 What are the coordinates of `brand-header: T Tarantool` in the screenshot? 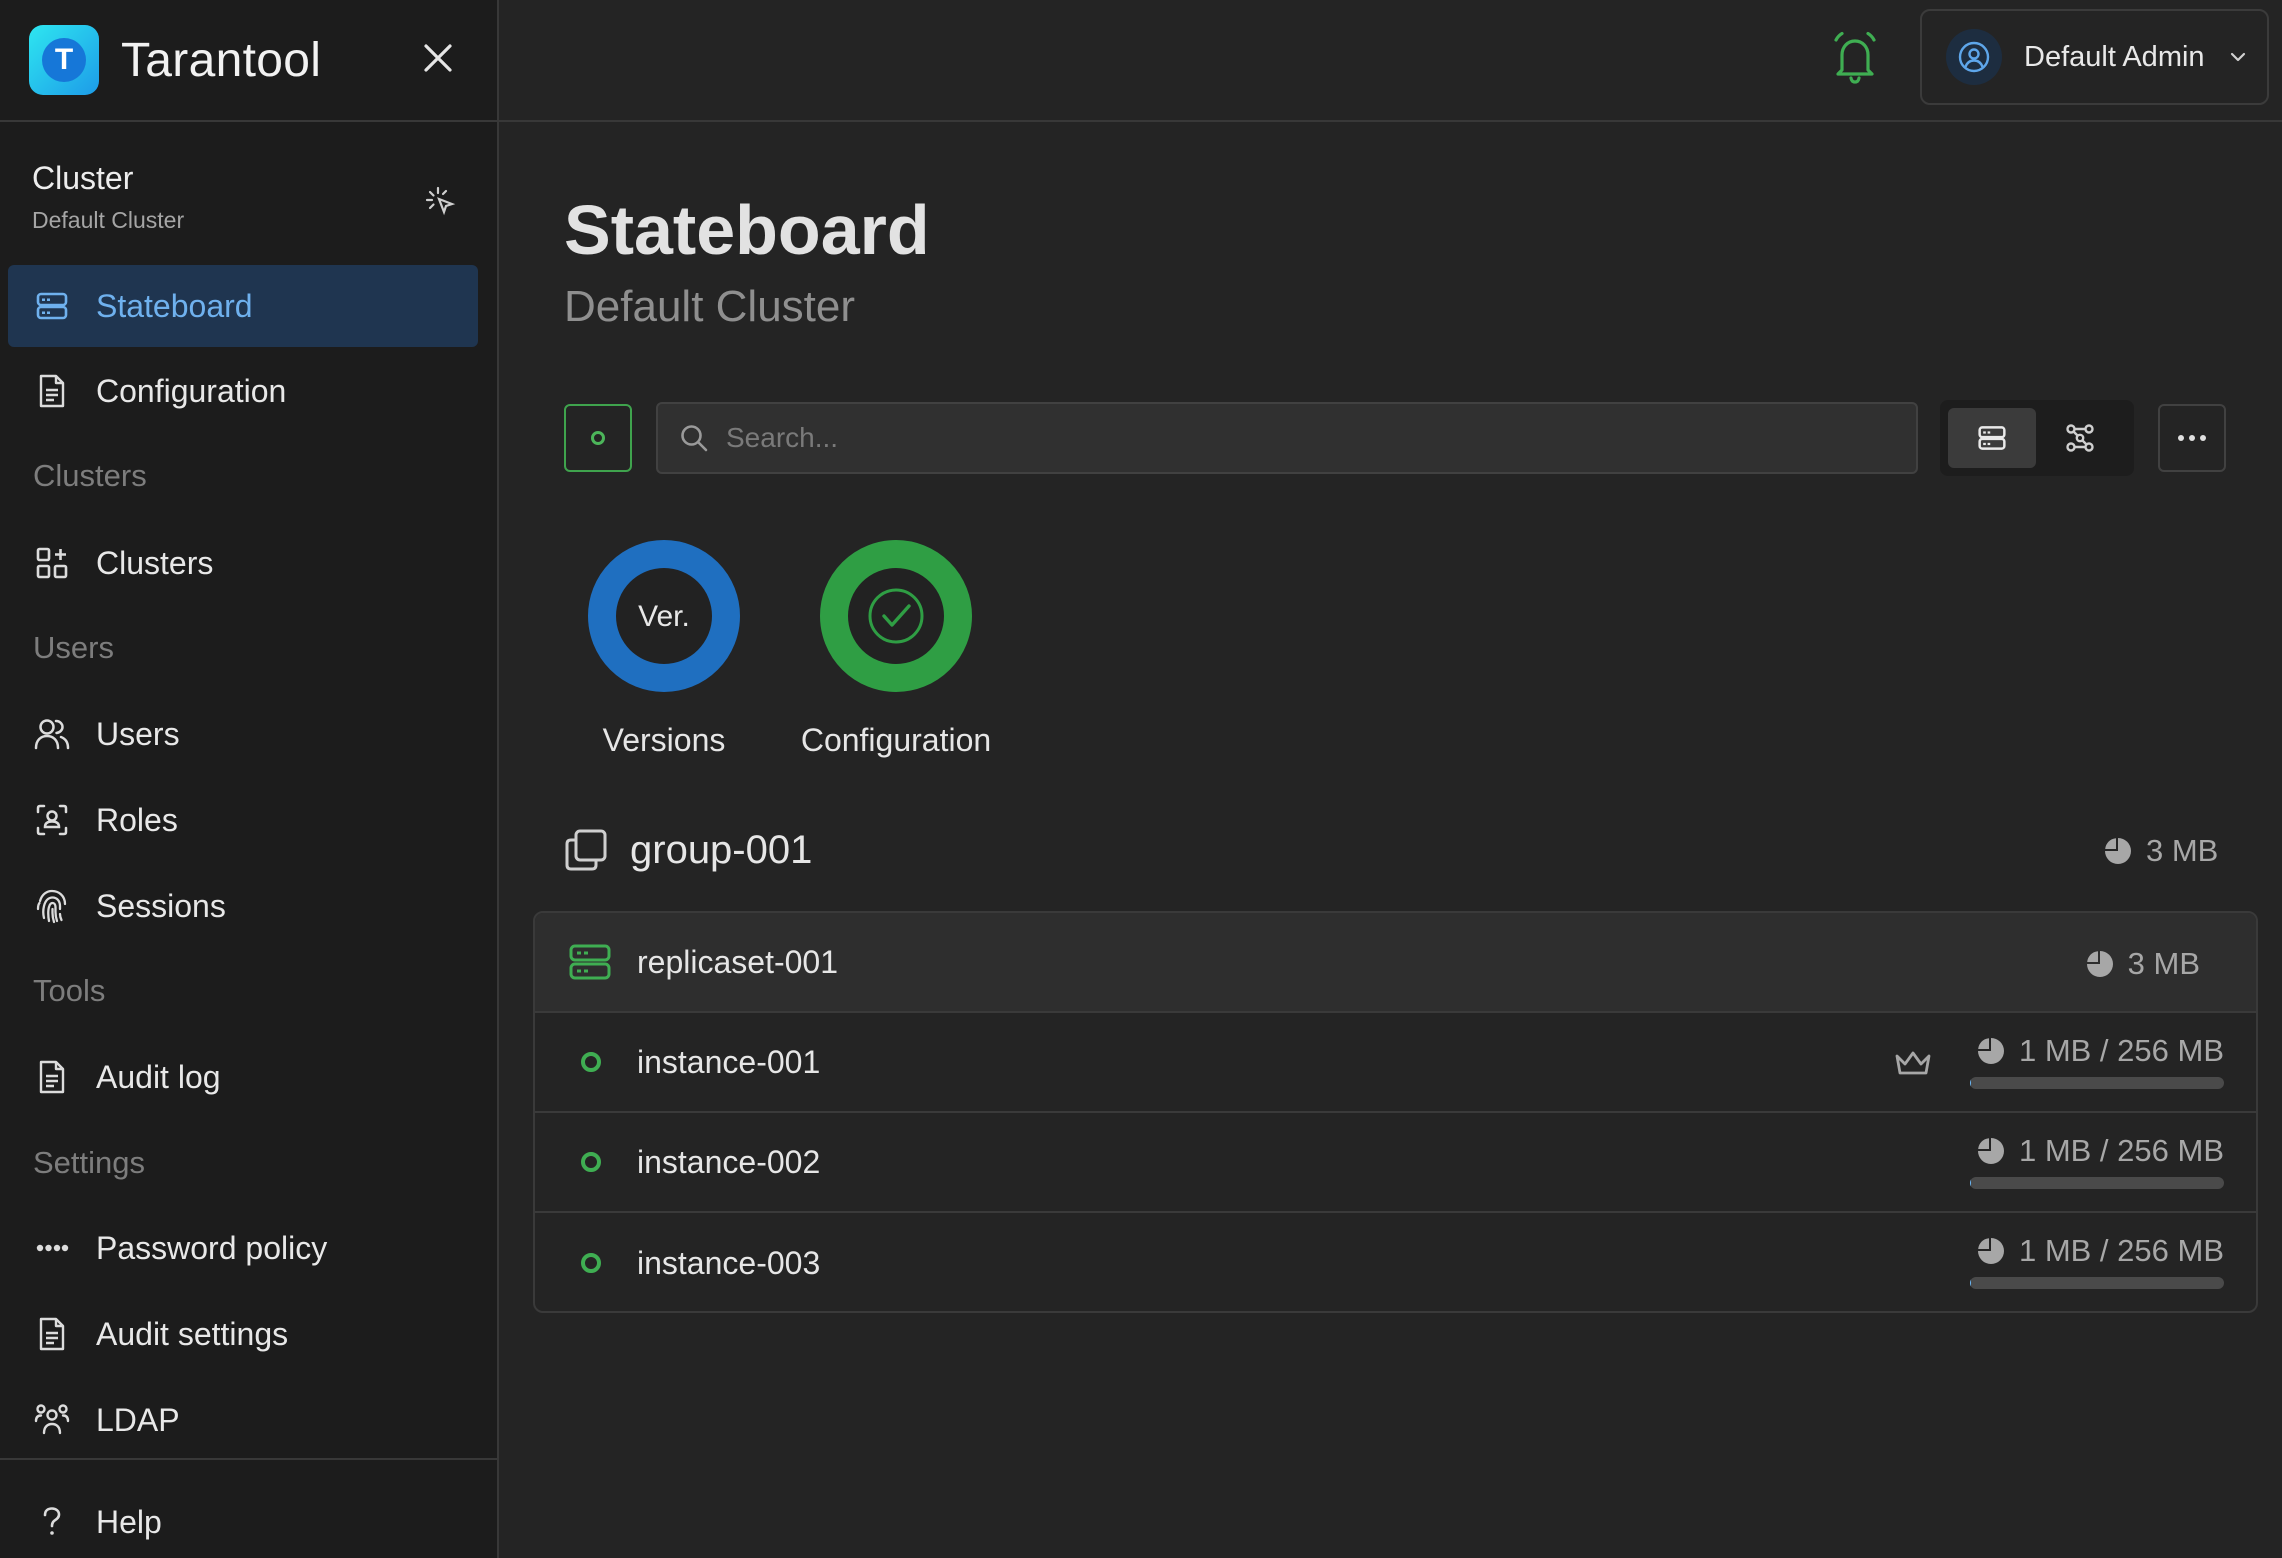 It's located at (248, 61).